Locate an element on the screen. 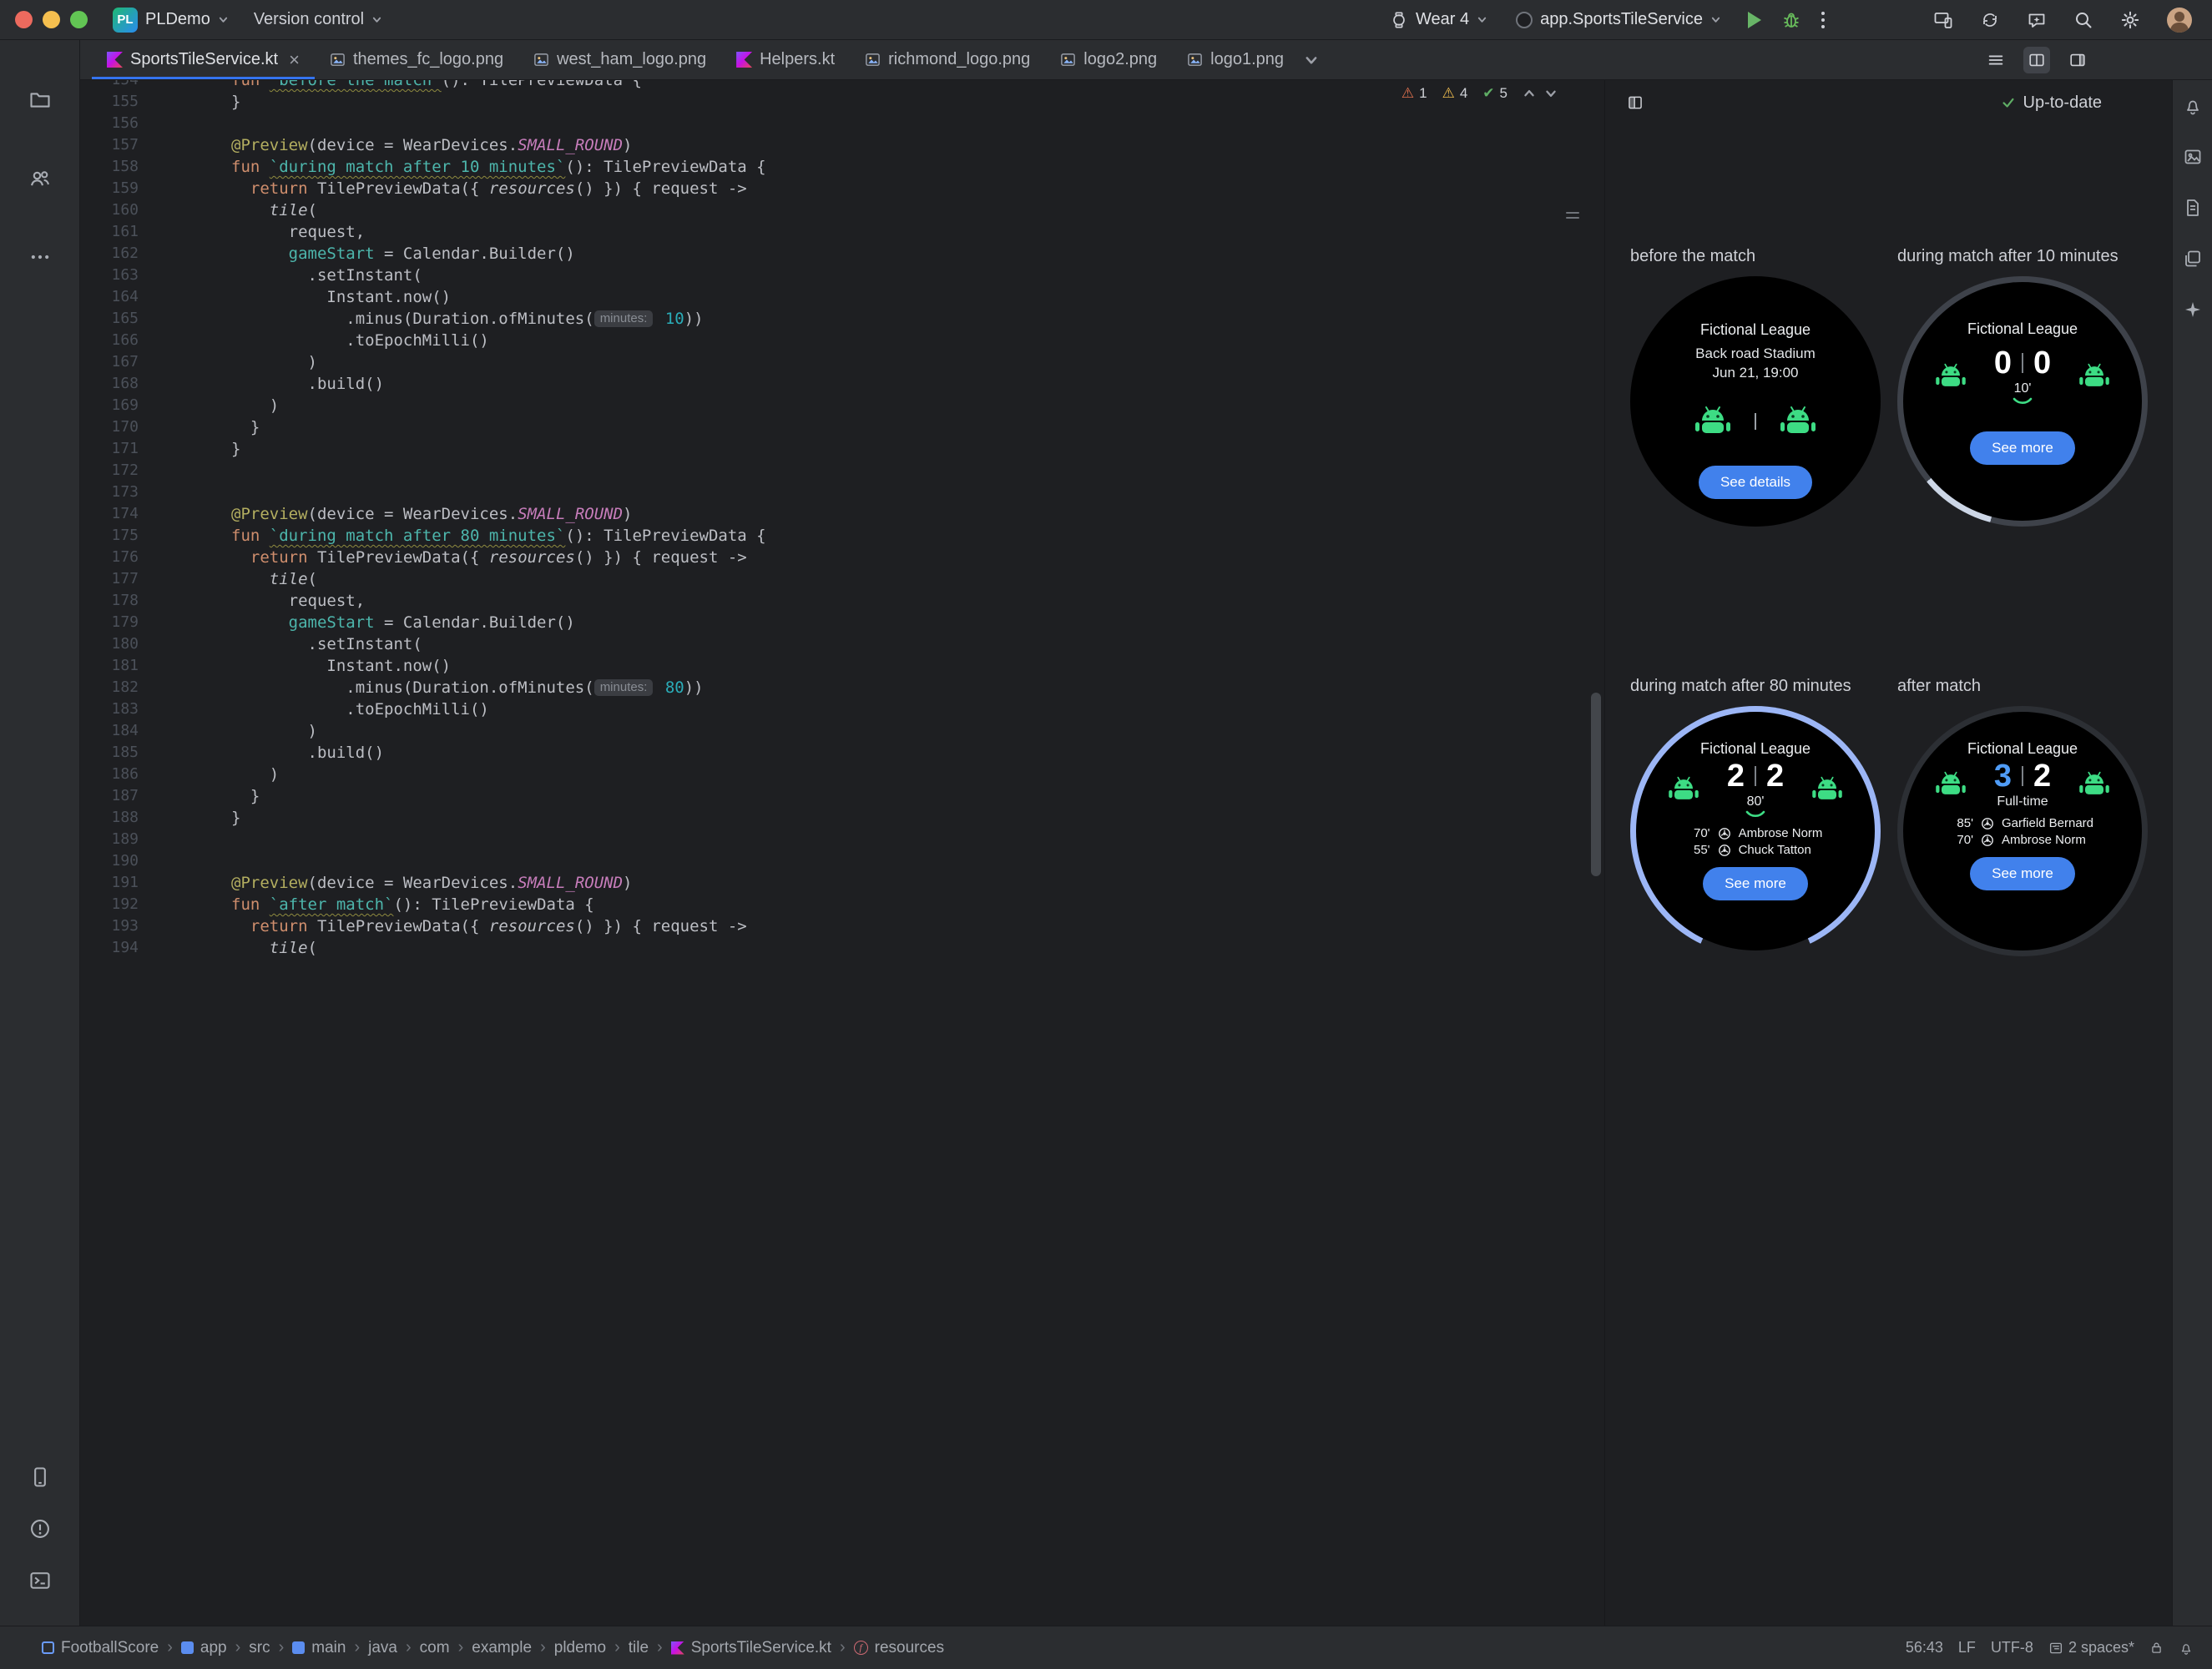 The width and height of the screenshot is (2212, 1669). editor-list-button is located at coordinates (1996, 60).